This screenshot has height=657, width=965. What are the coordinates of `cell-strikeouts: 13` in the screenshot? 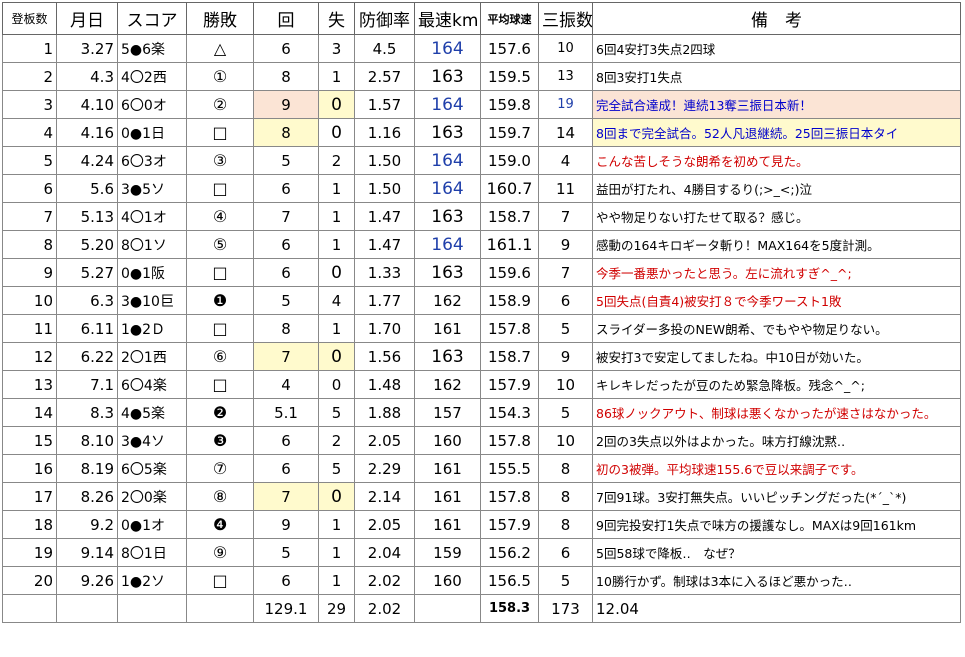 It's located at (565, 76).